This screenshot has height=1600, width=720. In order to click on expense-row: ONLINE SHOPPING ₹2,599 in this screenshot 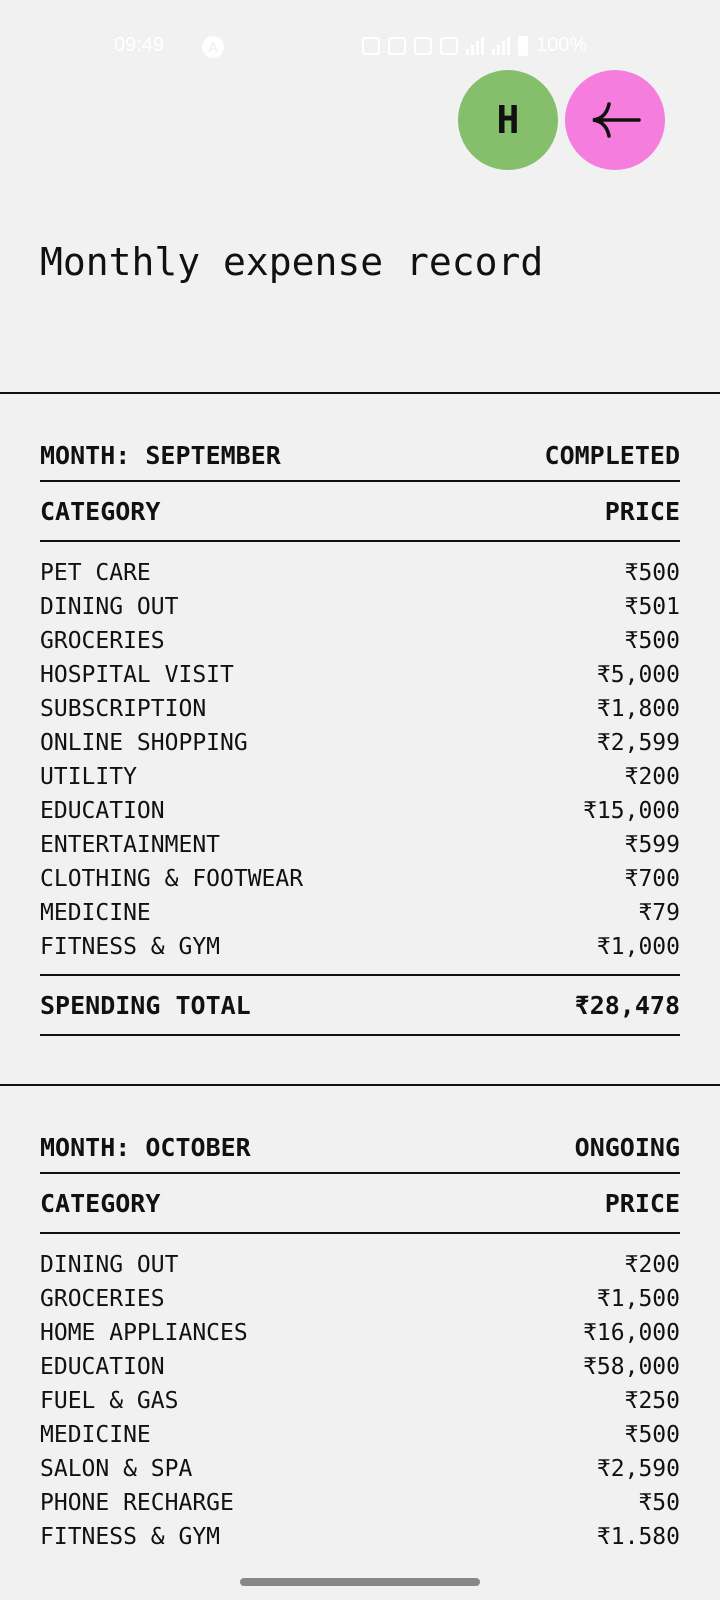, I will do `click(360, 743)`.